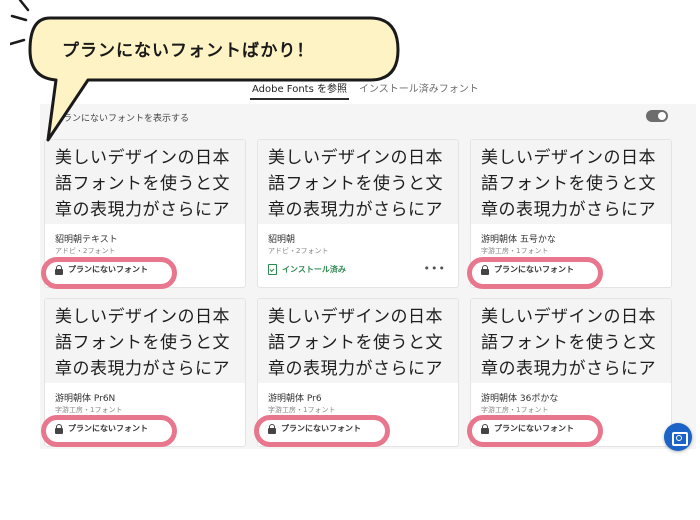  I want to click on toggle-knob, so click(662, 116).